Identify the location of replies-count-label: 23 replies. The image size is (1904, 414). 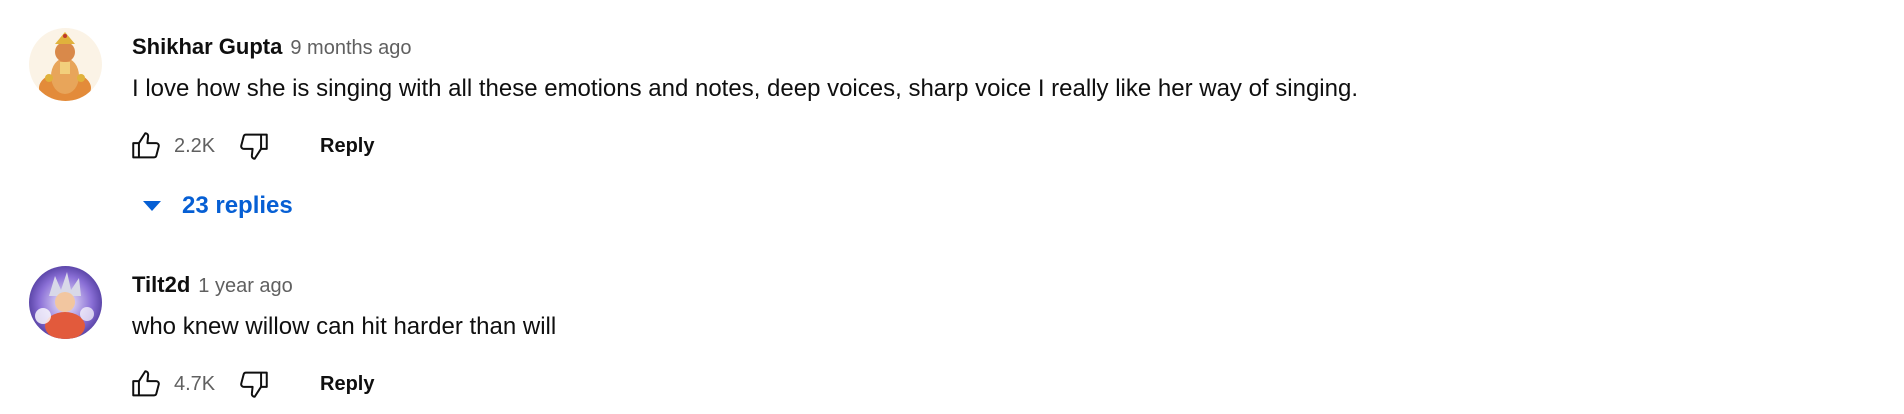
(237, 205).